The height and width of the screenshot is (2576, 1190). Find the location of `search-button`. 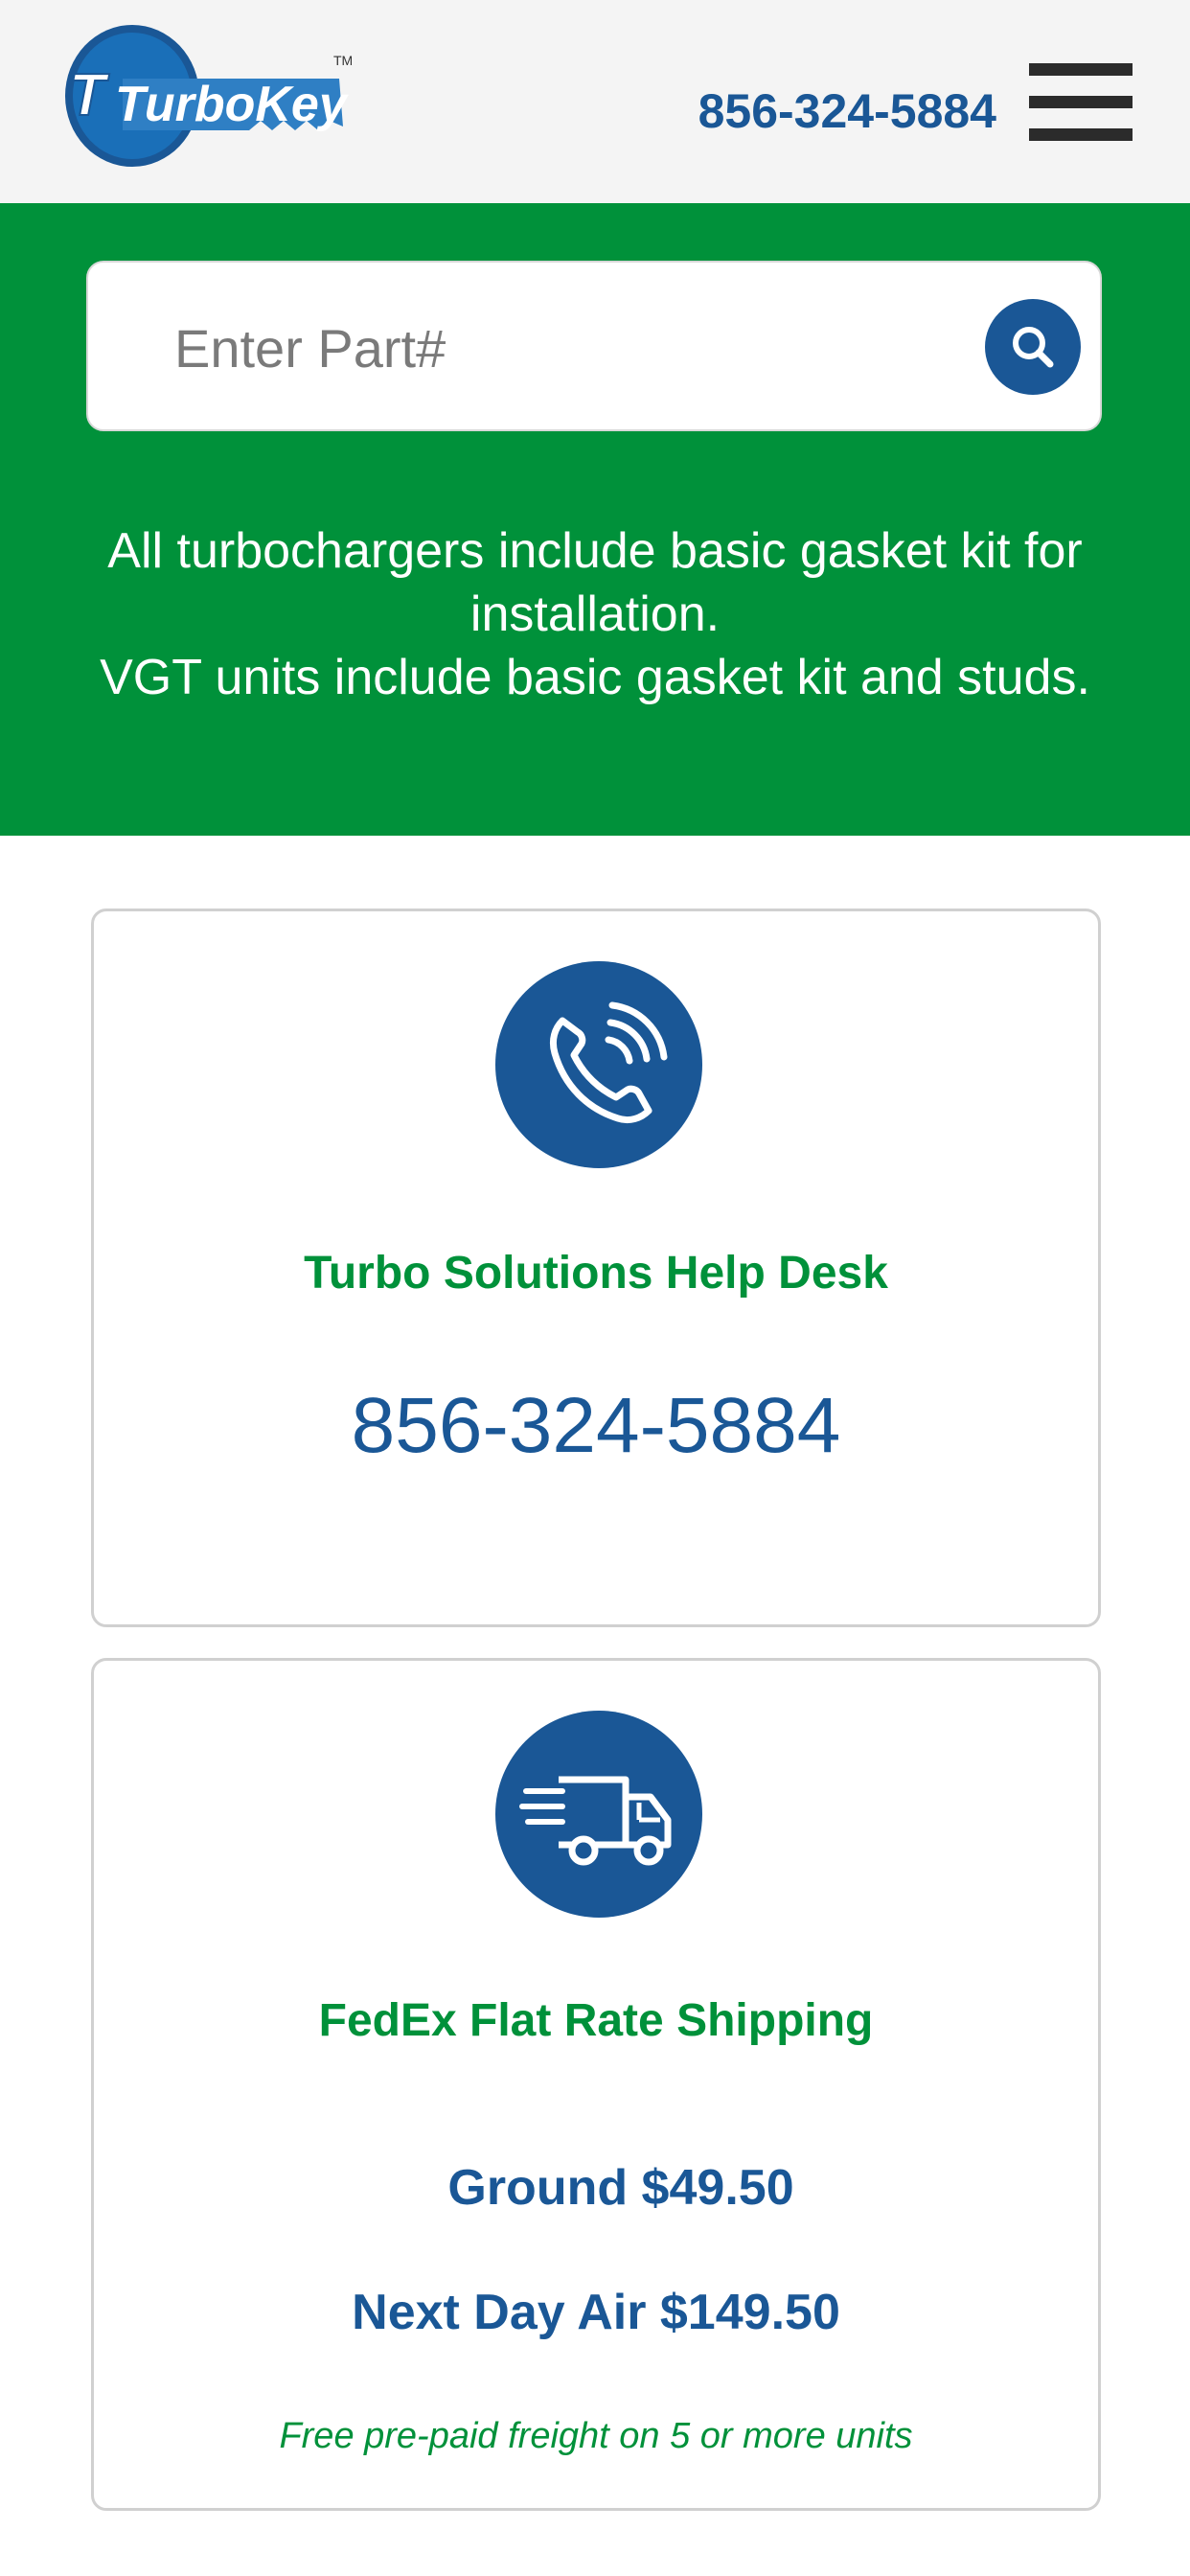

search-button is located at coordinates (1033, 347).